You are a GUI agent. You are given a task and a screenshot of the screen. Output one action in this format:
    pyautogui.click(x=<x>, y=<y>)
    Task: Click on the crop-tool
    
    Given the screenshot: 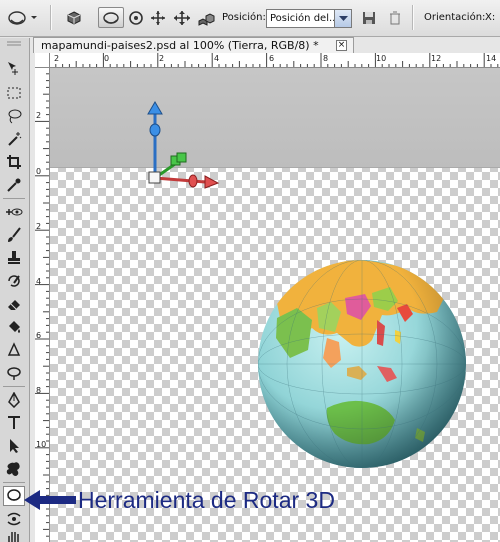 What is the action you would take?
    pyautogui.click(x=14, y=162)
    